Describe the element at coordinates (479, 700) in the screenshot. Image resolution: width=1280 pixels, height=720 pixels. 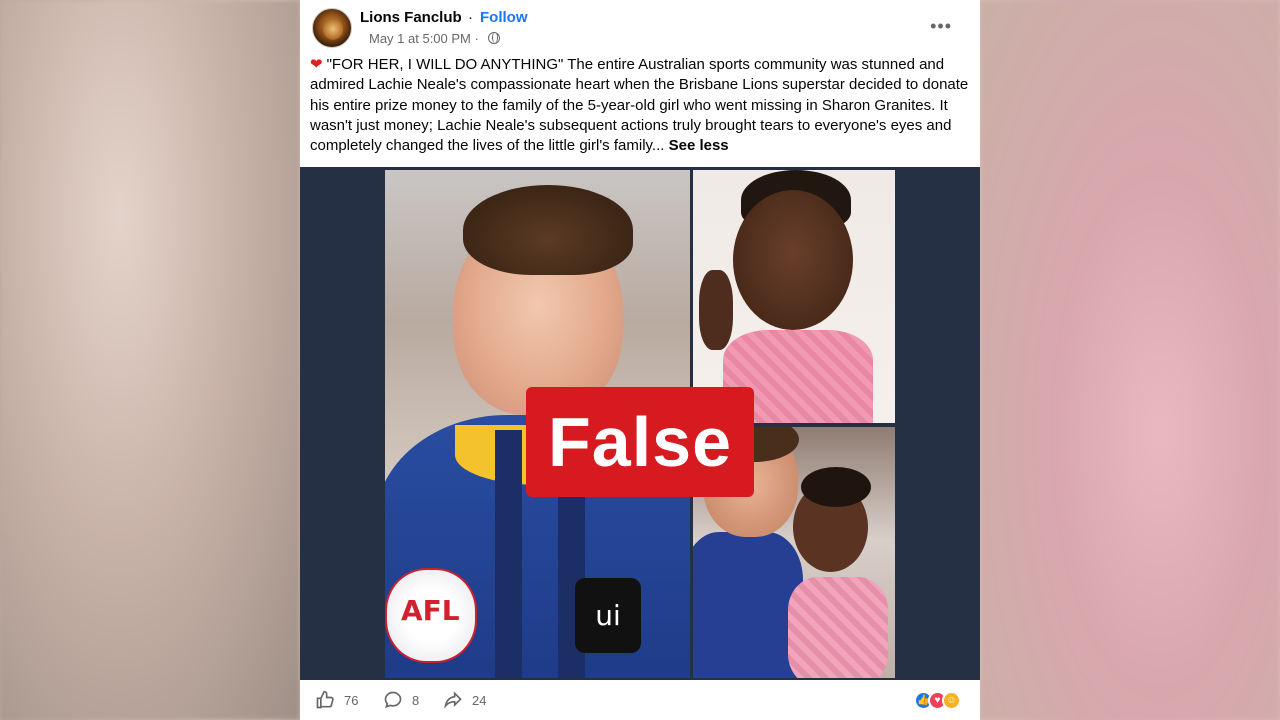
I see `share-count: 24` at that location.